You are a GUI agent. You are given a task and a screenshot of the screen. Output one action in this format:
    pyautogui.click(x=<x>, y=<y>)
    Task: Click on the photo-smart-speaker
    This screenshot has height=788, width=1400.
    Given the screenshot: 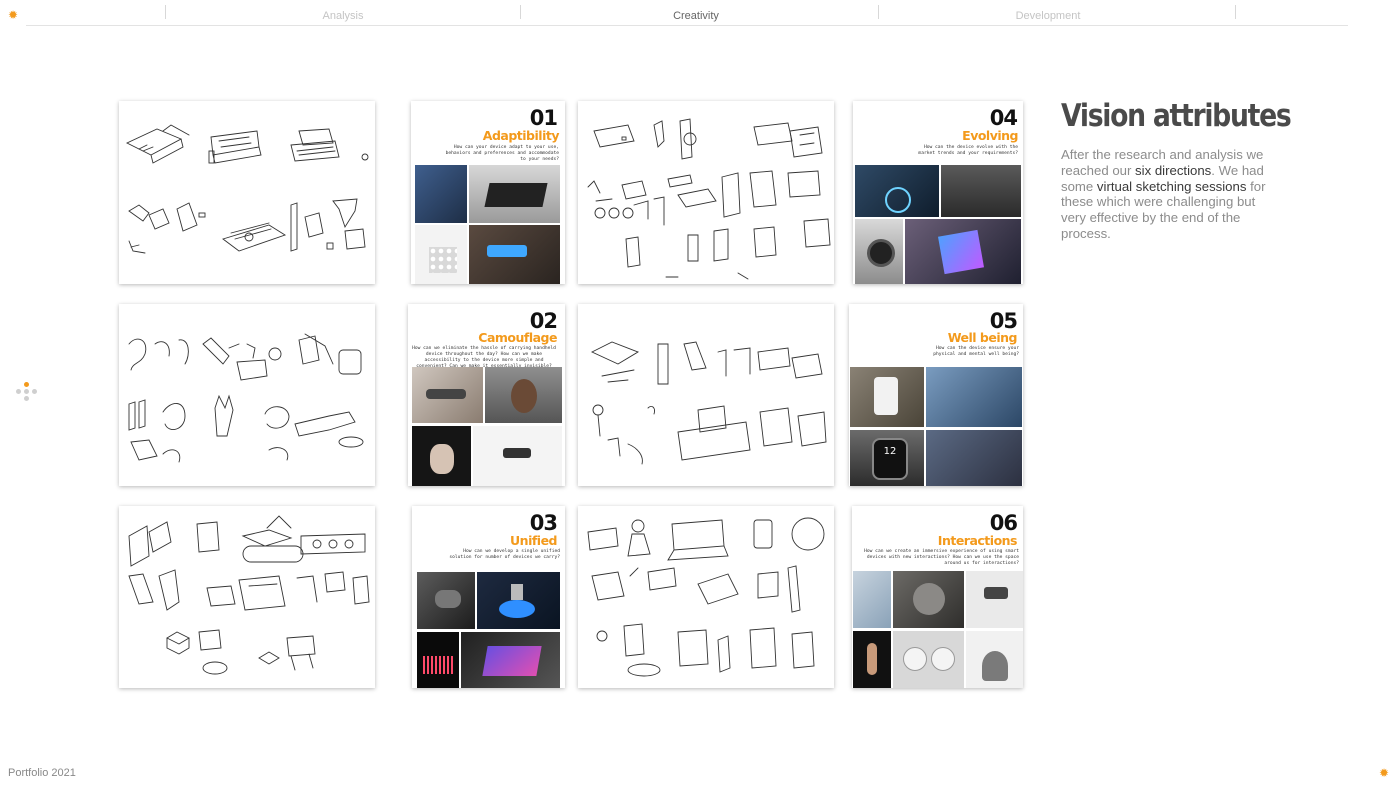 What is the action you would take?
    pyautogui.click(x=994, y=659)
    